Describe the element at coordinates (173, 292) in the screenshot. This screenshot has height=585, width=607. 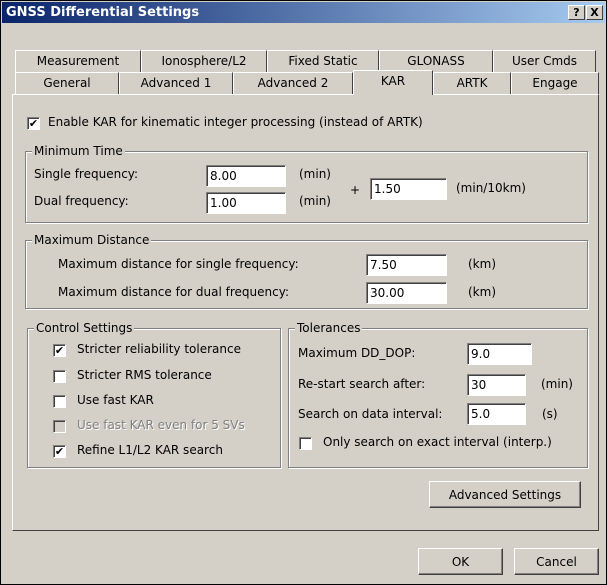
I see `max-distance-dual-label: Maximum distance for dual frequency:` at that location.